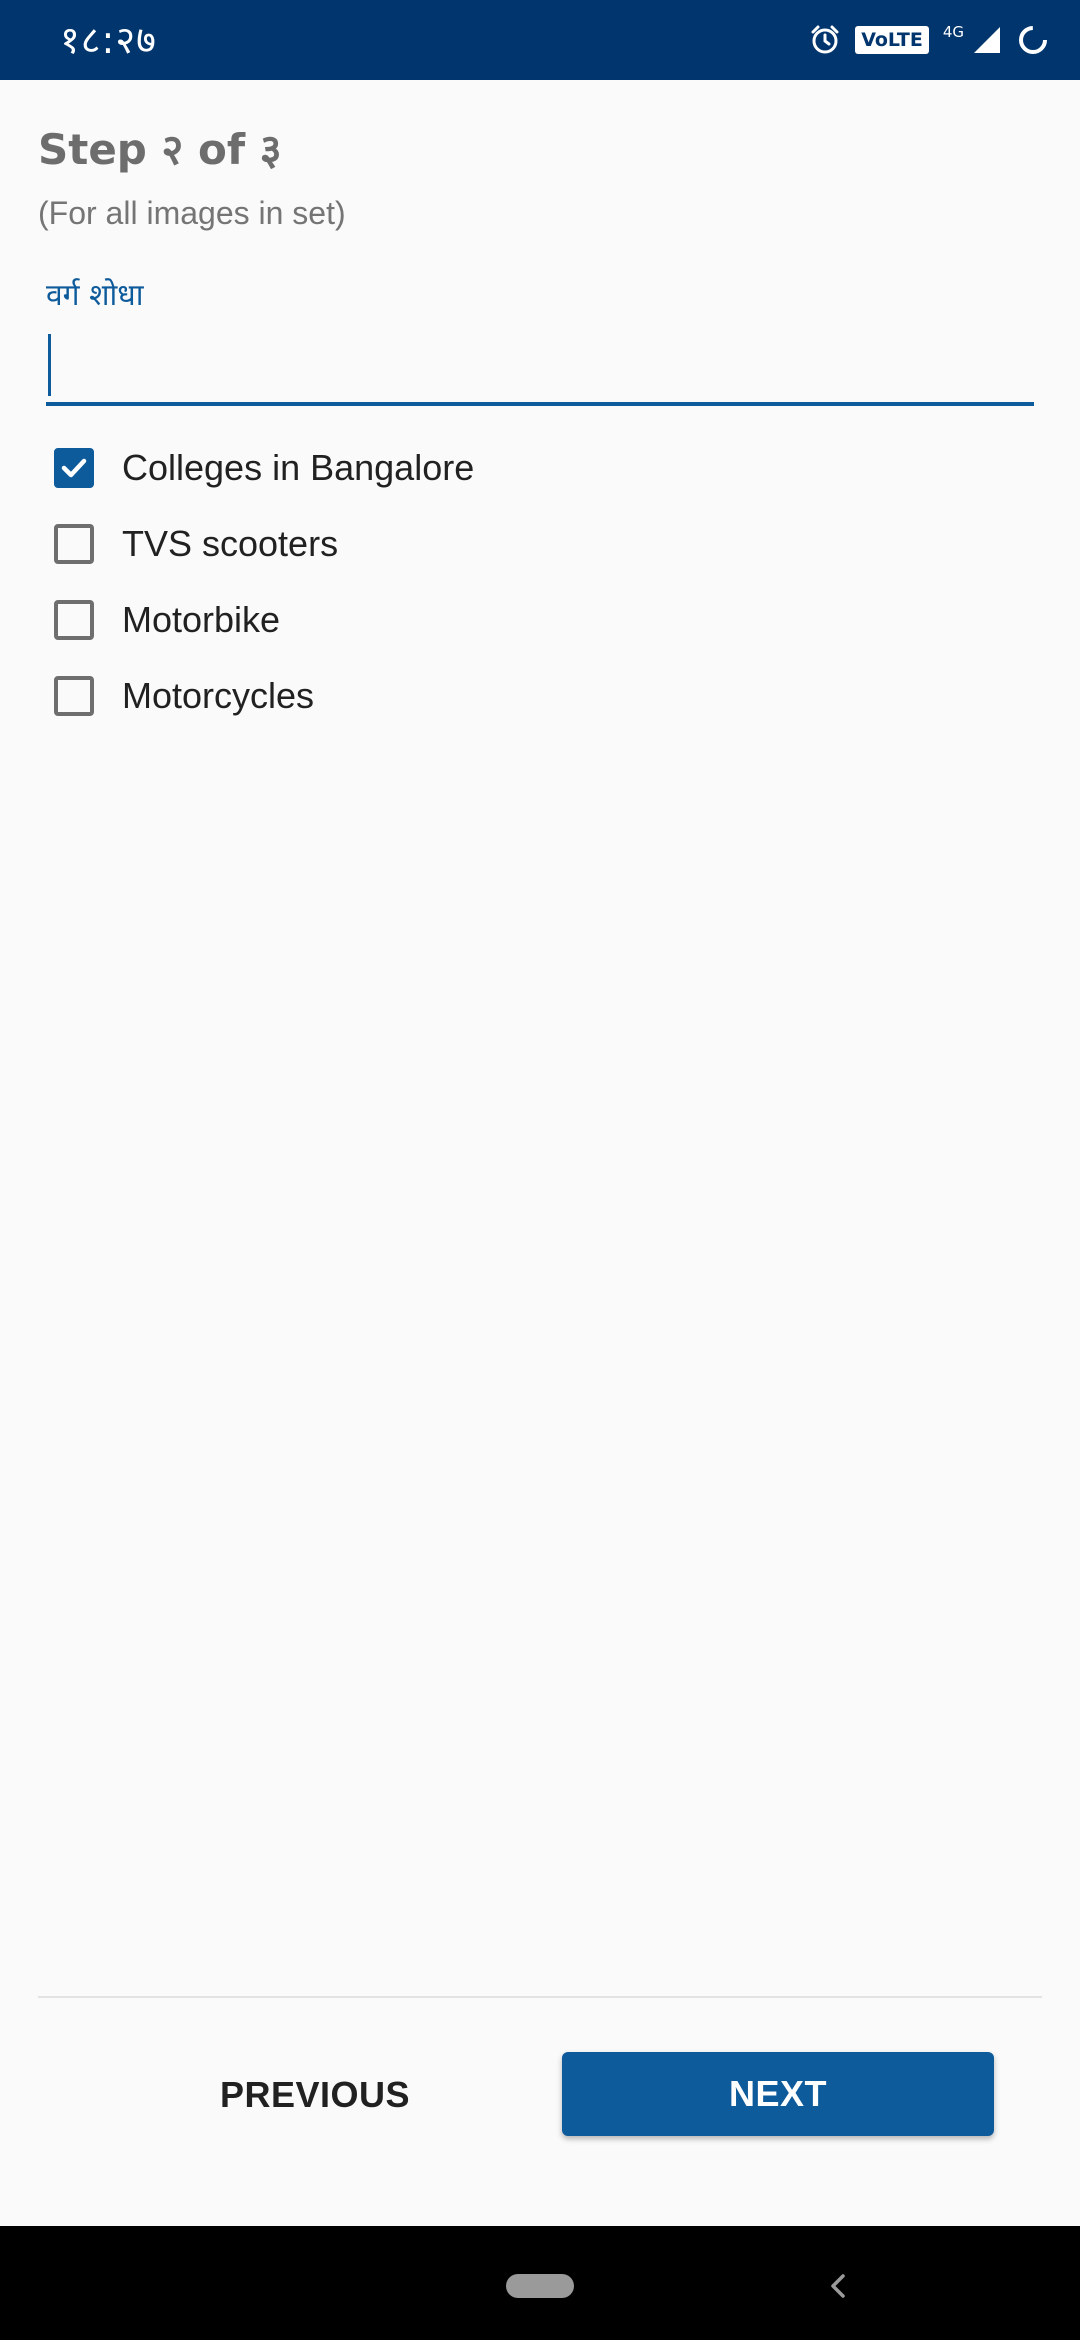 This screenshot has width=1080, height=2340. Describe the element at coordinates (1033, 40) in the screenshot. I see `battery-icon` at that location.